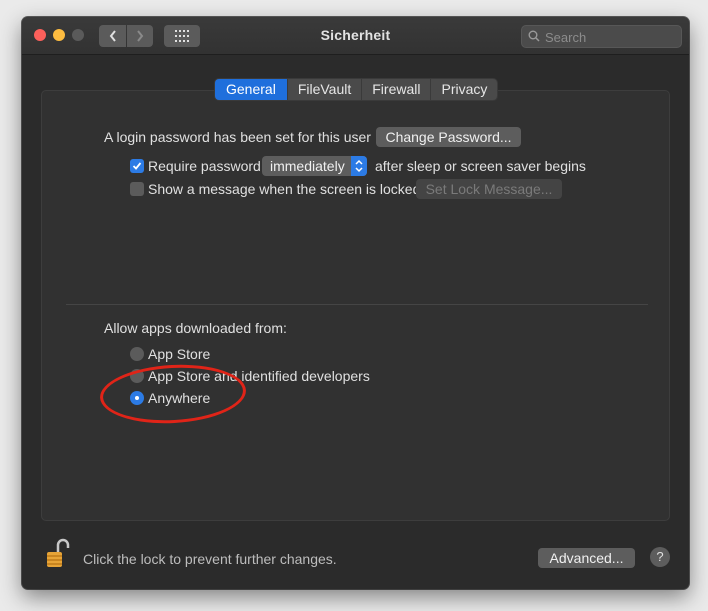 The width and height of the screenshot is (708, 611). What do you see at coordinates (137, 354) in the screenshot?
I see `radio-app-store` at bounding box center [137, 354].